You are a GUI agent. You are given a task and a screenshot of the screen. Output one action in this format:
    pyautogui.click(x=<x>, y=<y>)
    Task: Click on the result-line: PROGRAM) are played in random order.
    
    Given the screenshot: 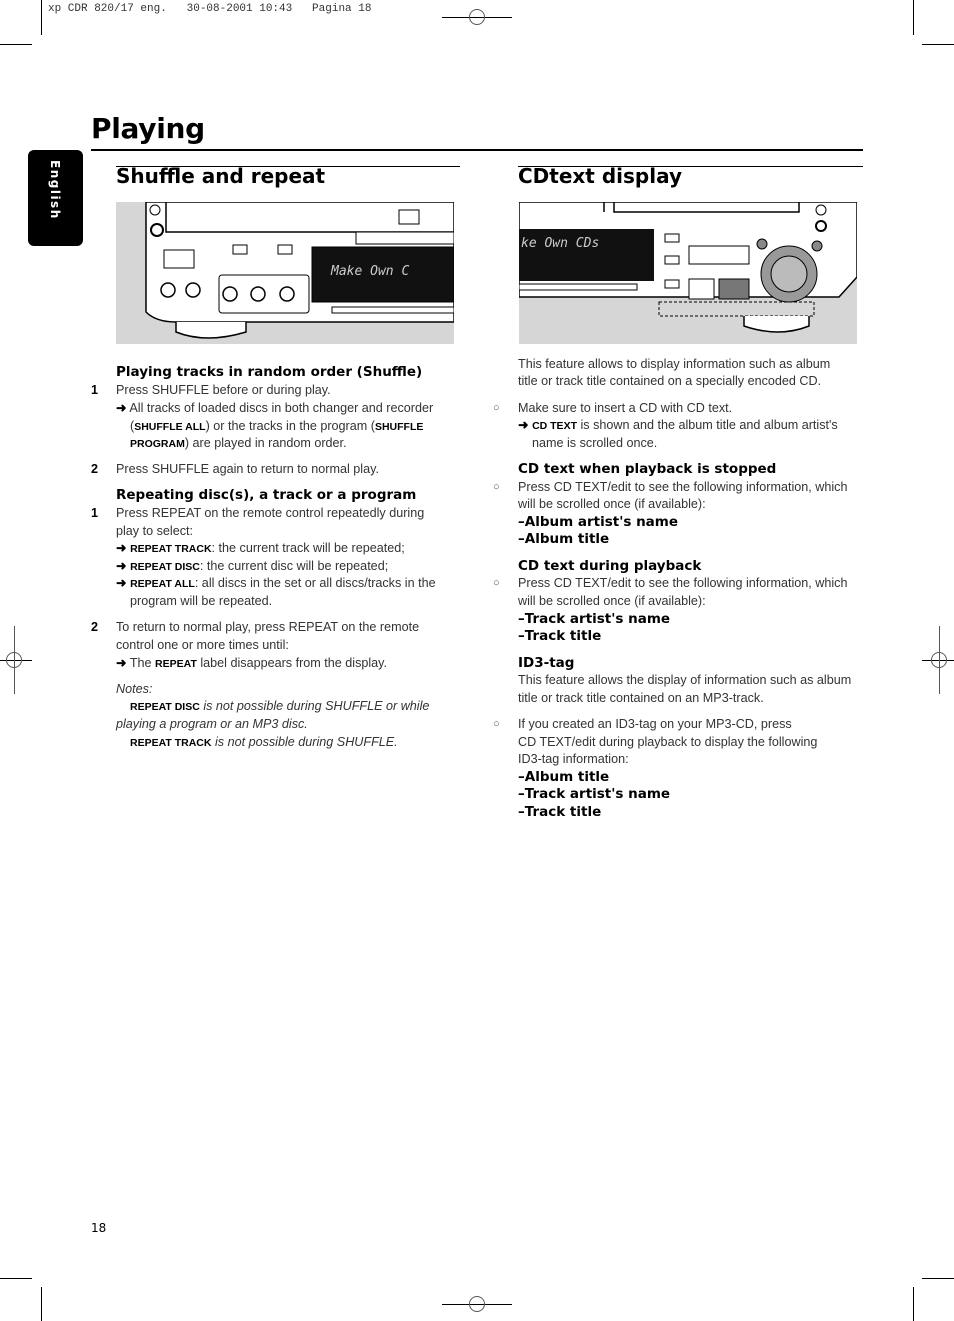 What is the action you would take?
    pyautogui.click(x=238, y=443)
    